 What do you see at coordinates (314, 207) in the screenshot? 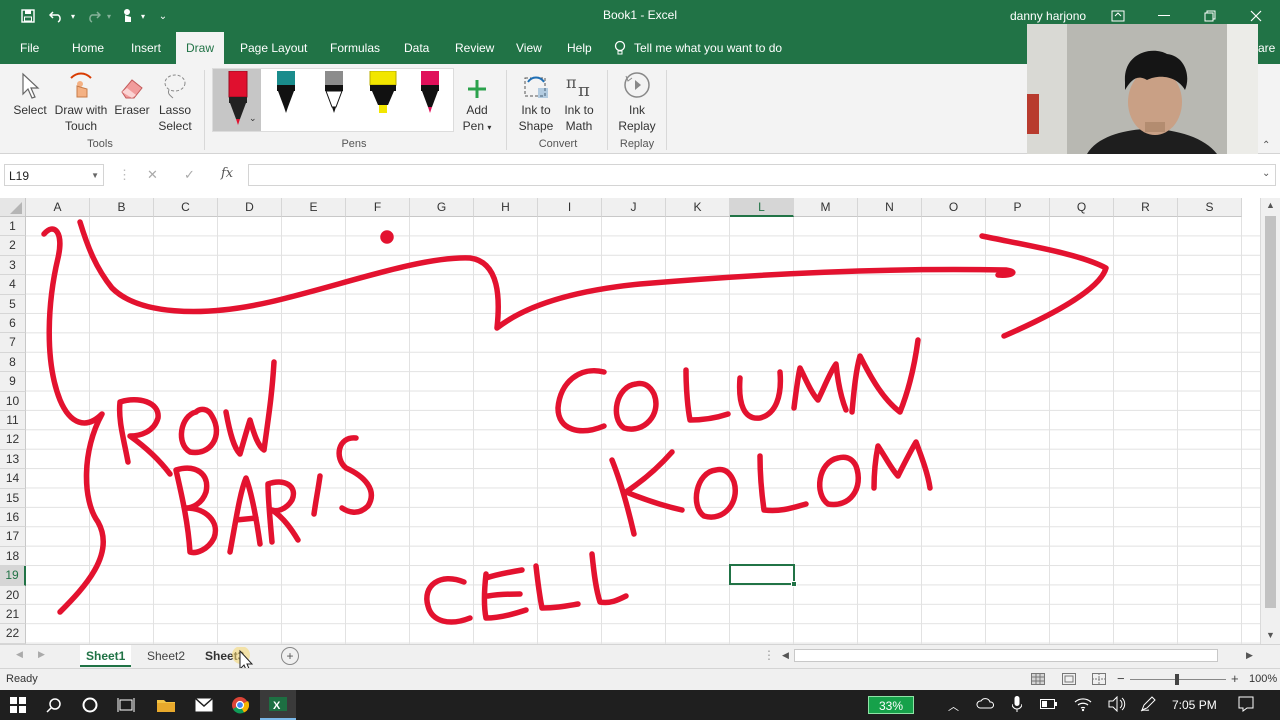
I see `column-header-e: E` at bounding box center [314, 207].